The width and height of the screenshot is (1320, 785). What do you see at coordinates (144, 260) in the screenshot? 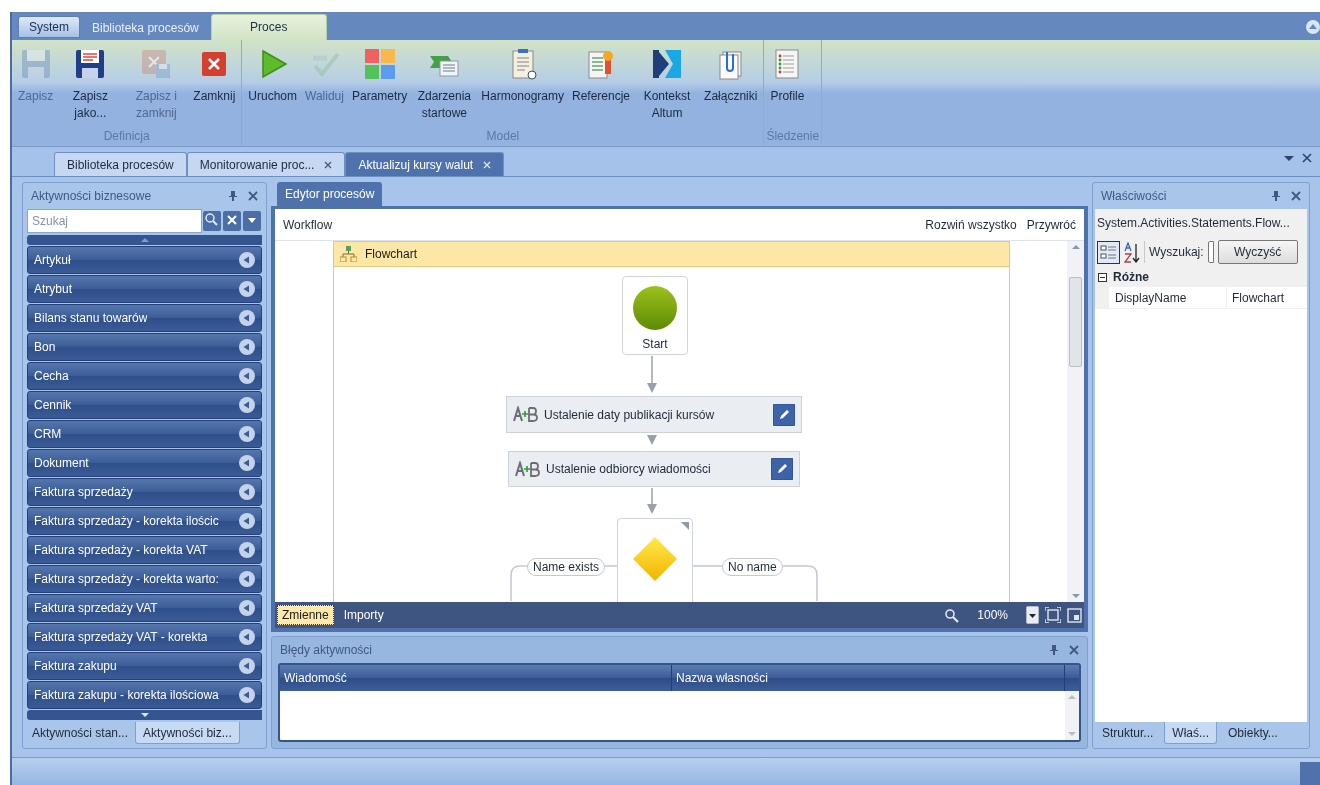
I see `activity-category: Artykuł` at bounding box center [144, 260].